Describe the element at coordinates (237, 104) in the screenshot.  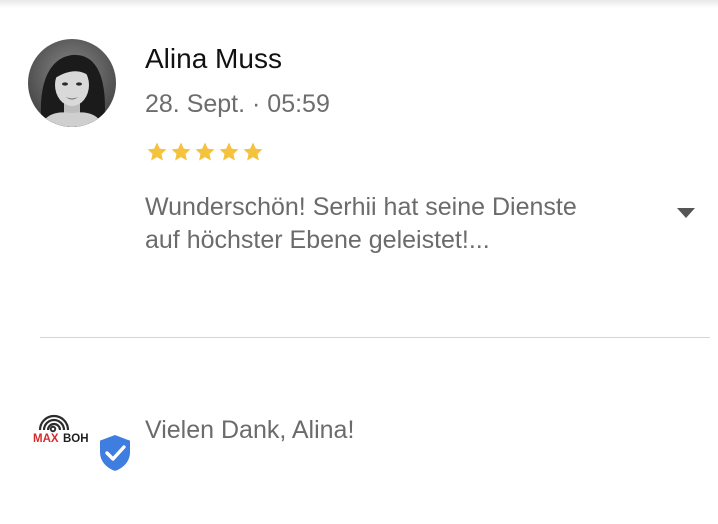
I see `review-date: 28. Sept. · 05:59` at that location.